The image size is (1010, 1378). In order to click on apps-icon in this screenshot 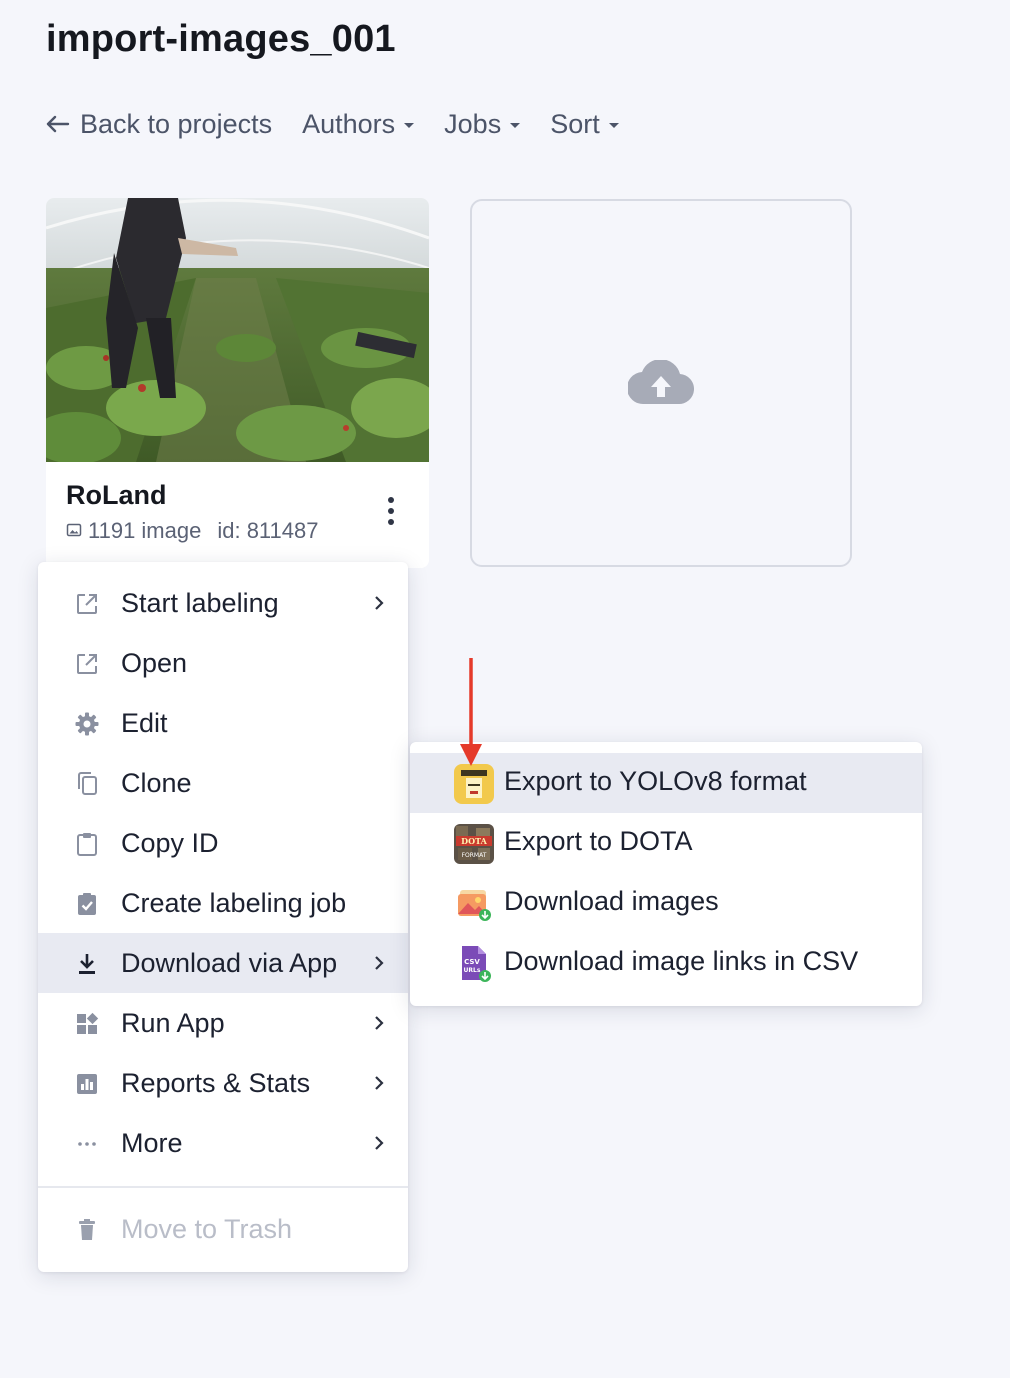, I will do `click(87, 1024)`.